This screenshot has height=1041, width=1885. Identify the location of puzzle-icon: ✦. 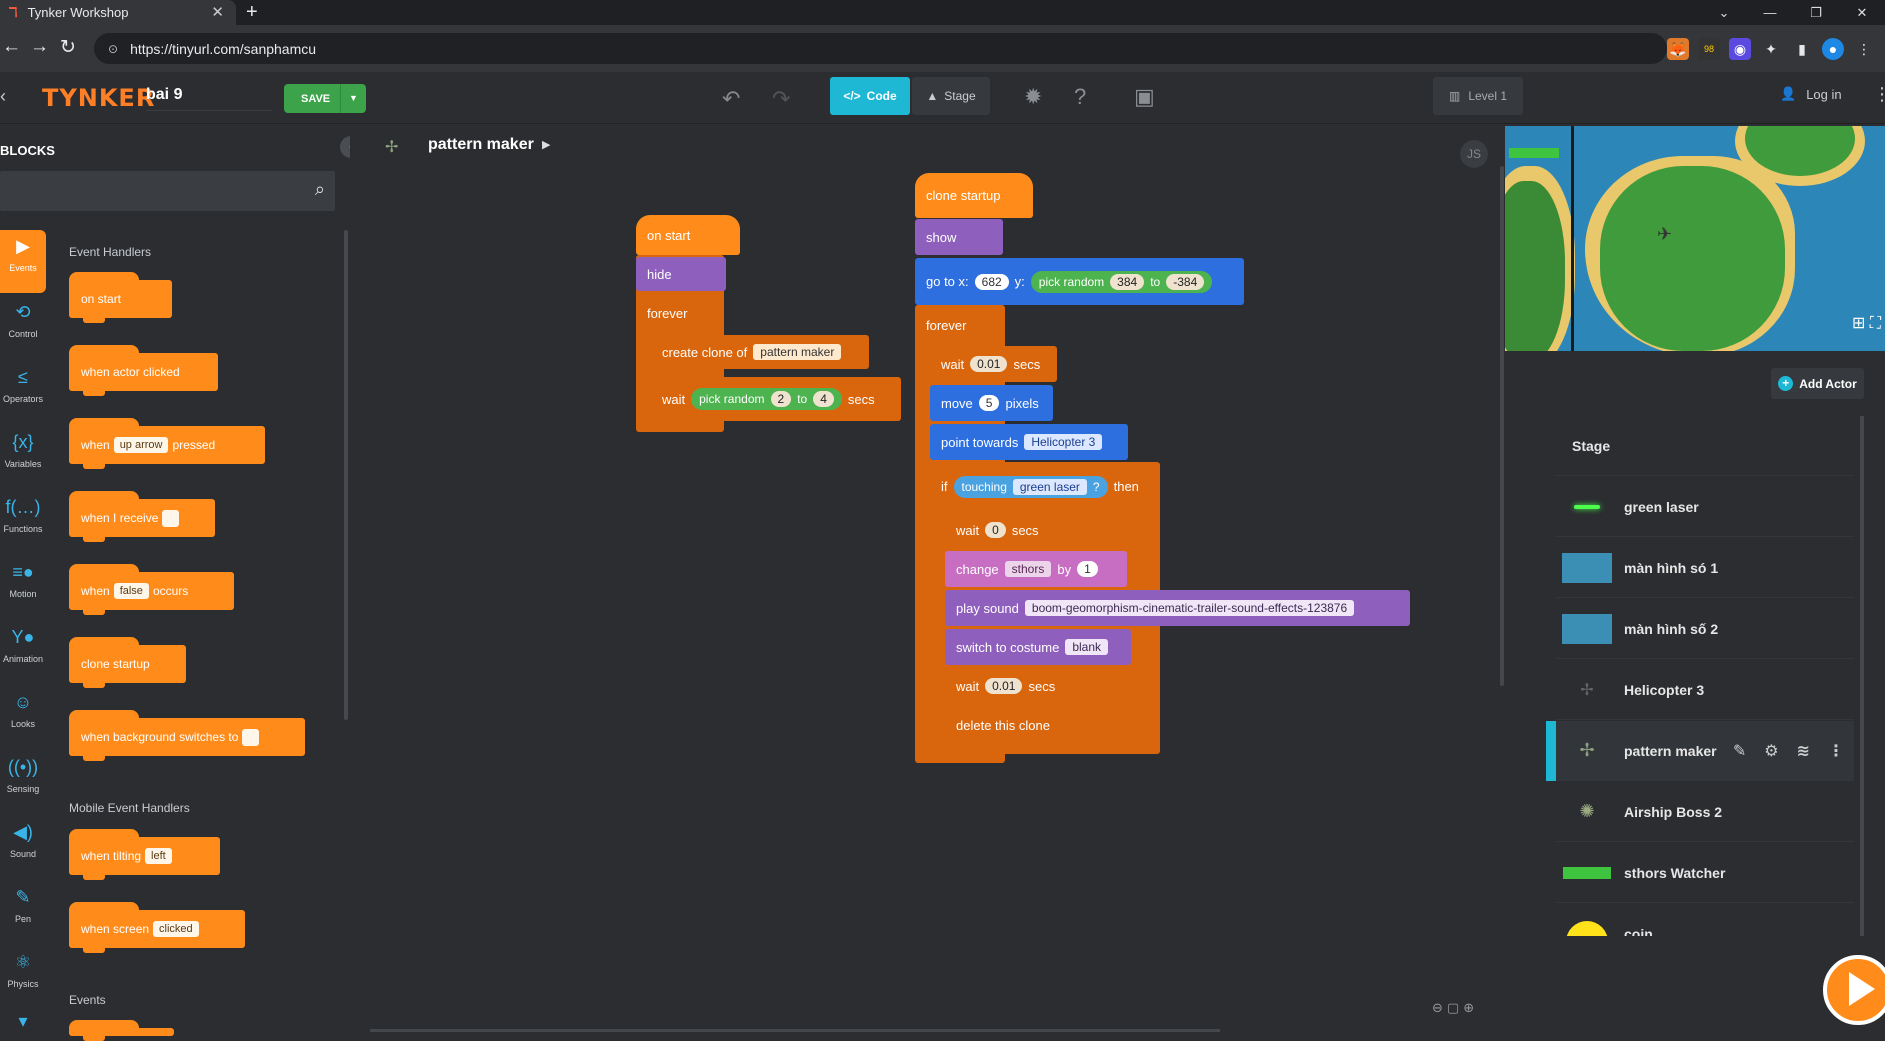
(1771, 49).